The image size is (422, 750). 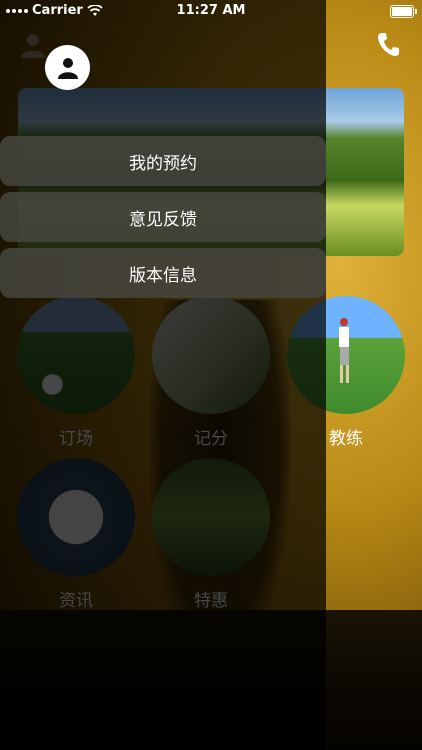 I want to click on user-avatar-icon, so click(x=67, y=67).